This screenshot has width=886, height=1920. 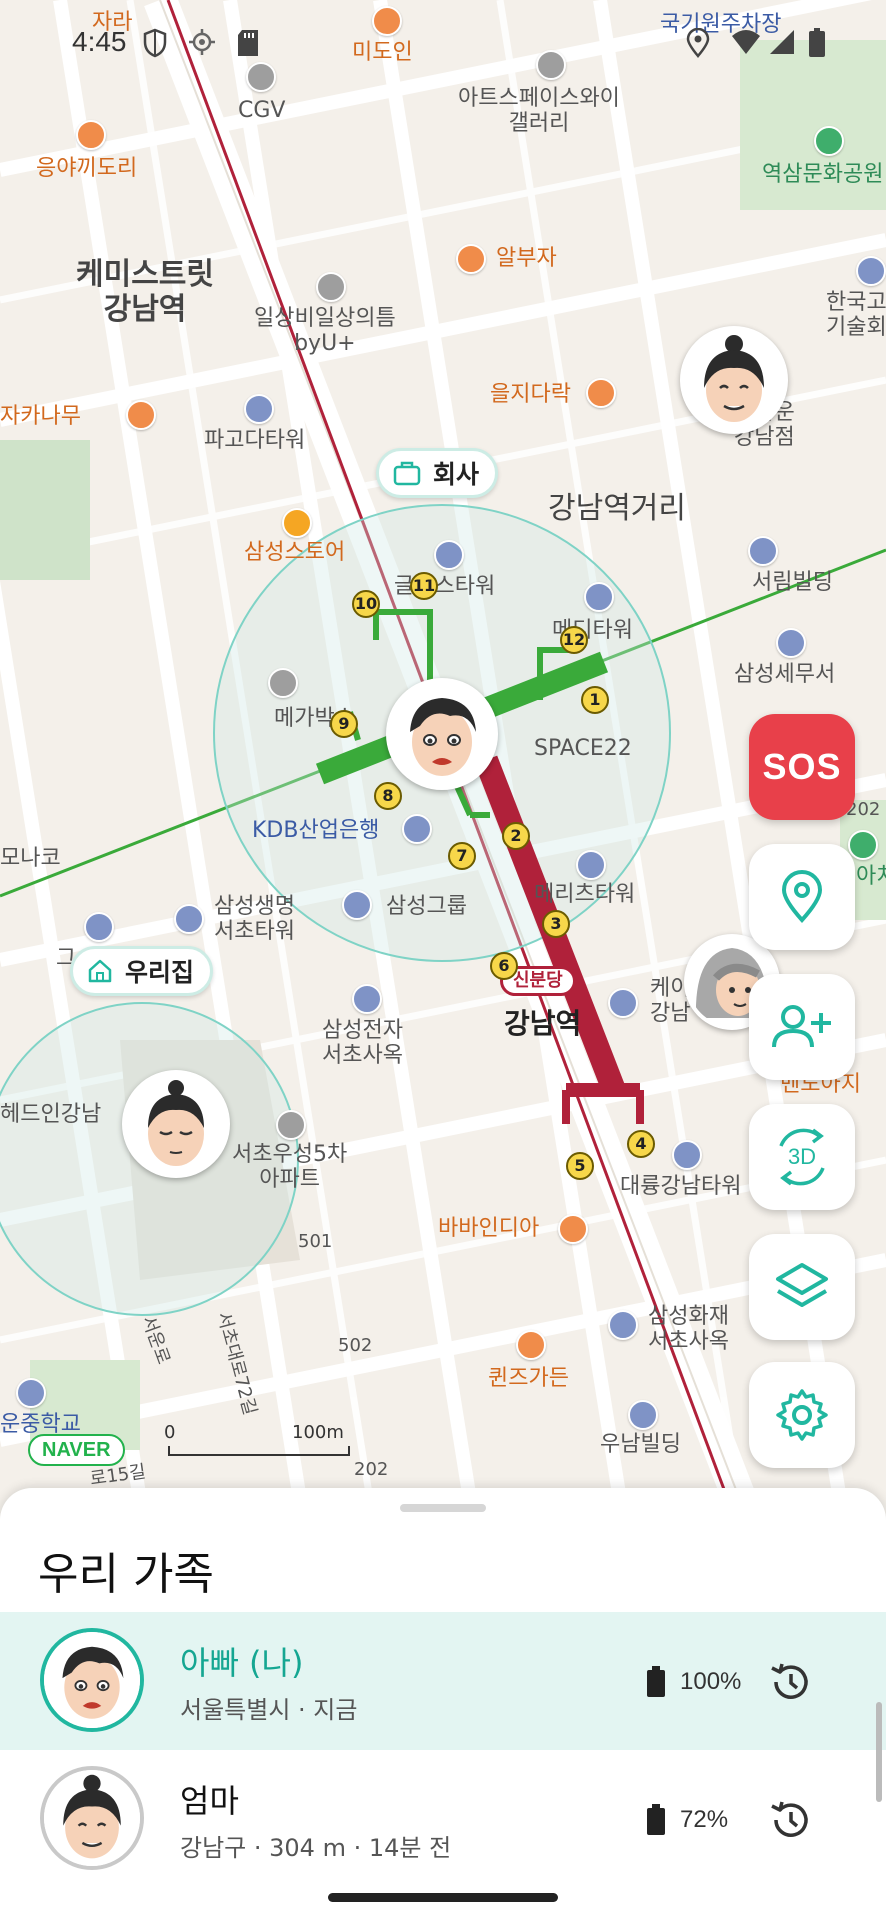 What do you see at coordinates (443, 1819) in the screenshot?
I see `member-row-mom: 엄마 강남구 · 304 m · 14분 전 72%` at bounding box center [443, 1819].